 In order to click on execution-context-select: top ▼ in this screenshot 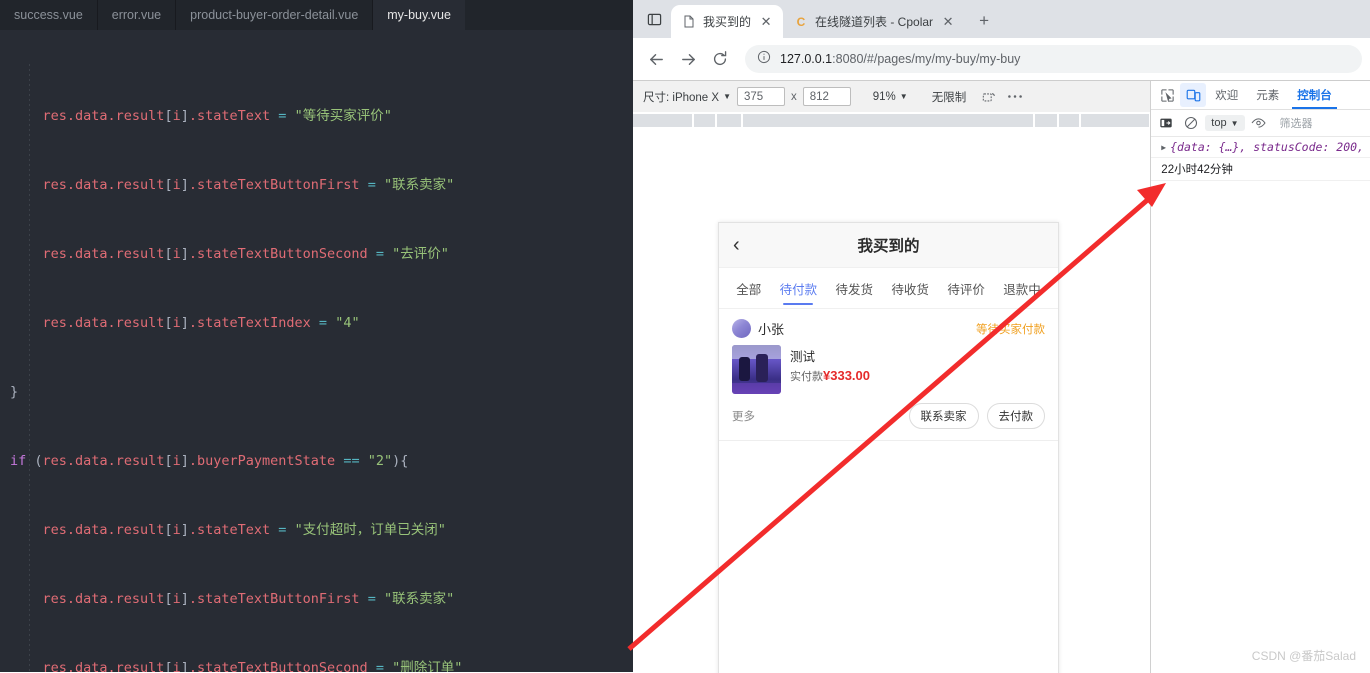, I will do `click(1225, 123)`.